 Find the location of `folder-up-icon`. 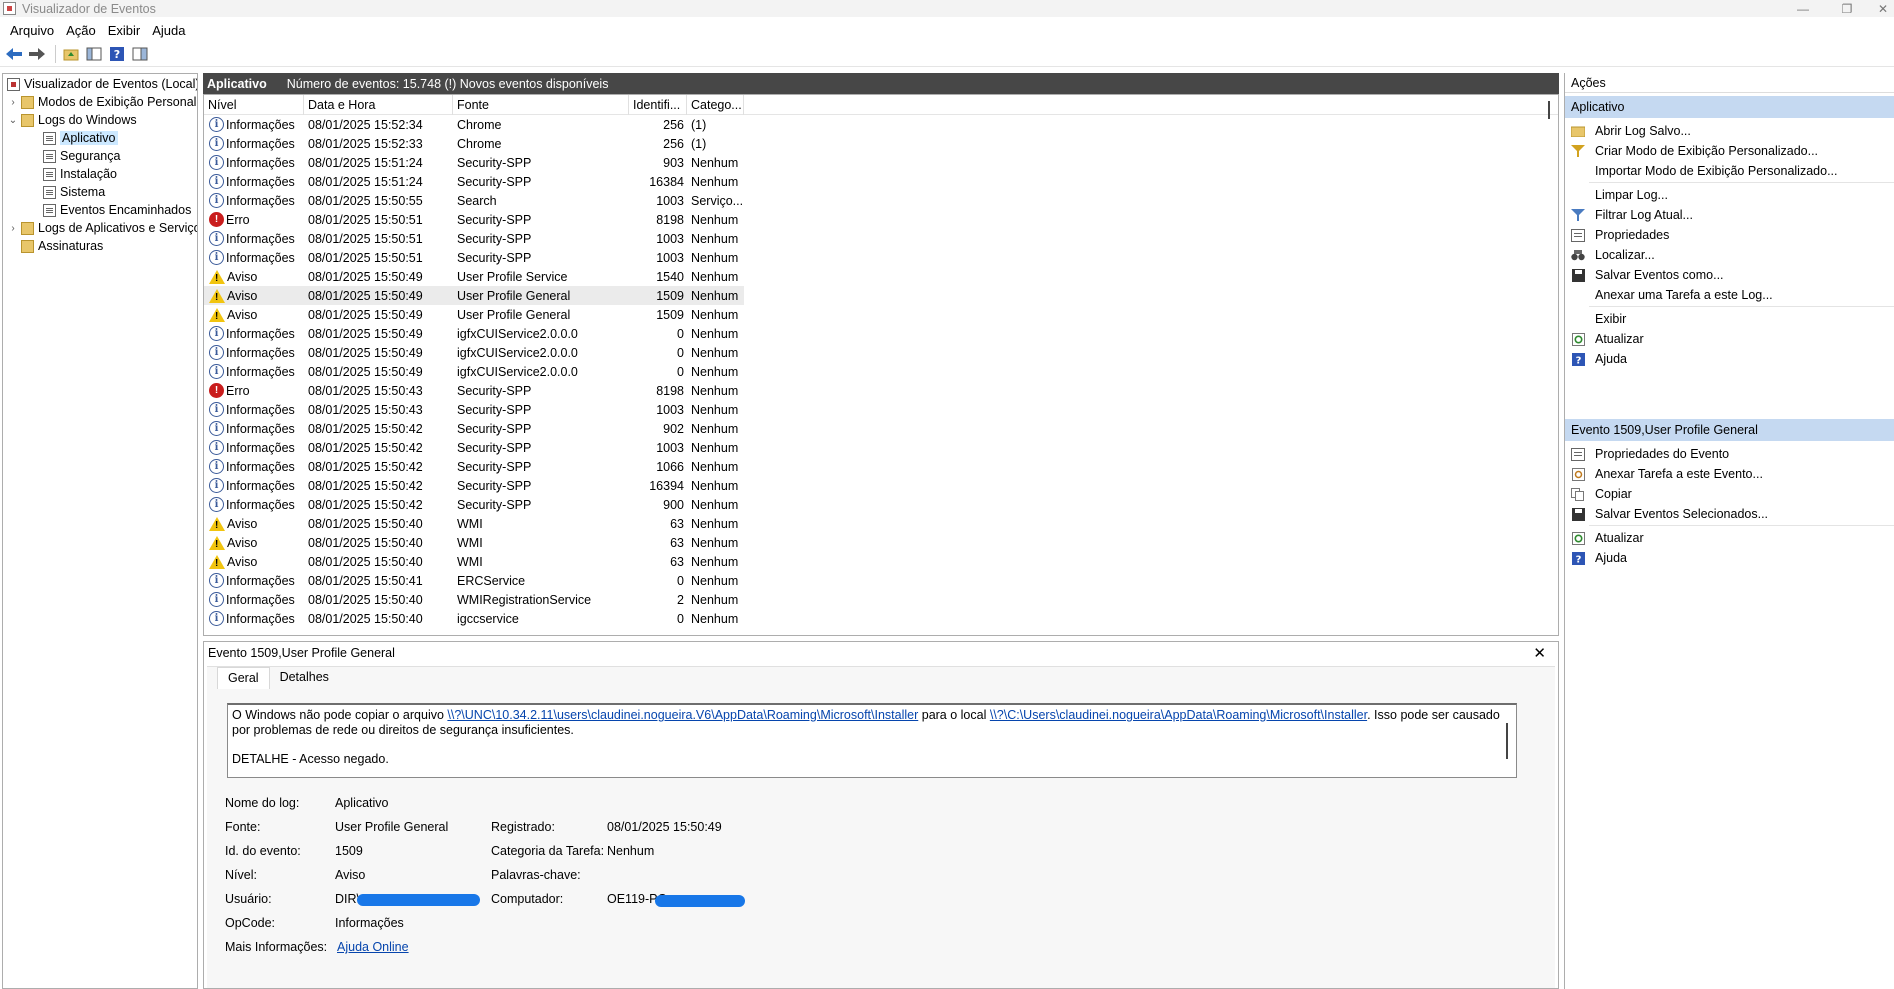

folder-up-icon is located at coordinates (71, 54).